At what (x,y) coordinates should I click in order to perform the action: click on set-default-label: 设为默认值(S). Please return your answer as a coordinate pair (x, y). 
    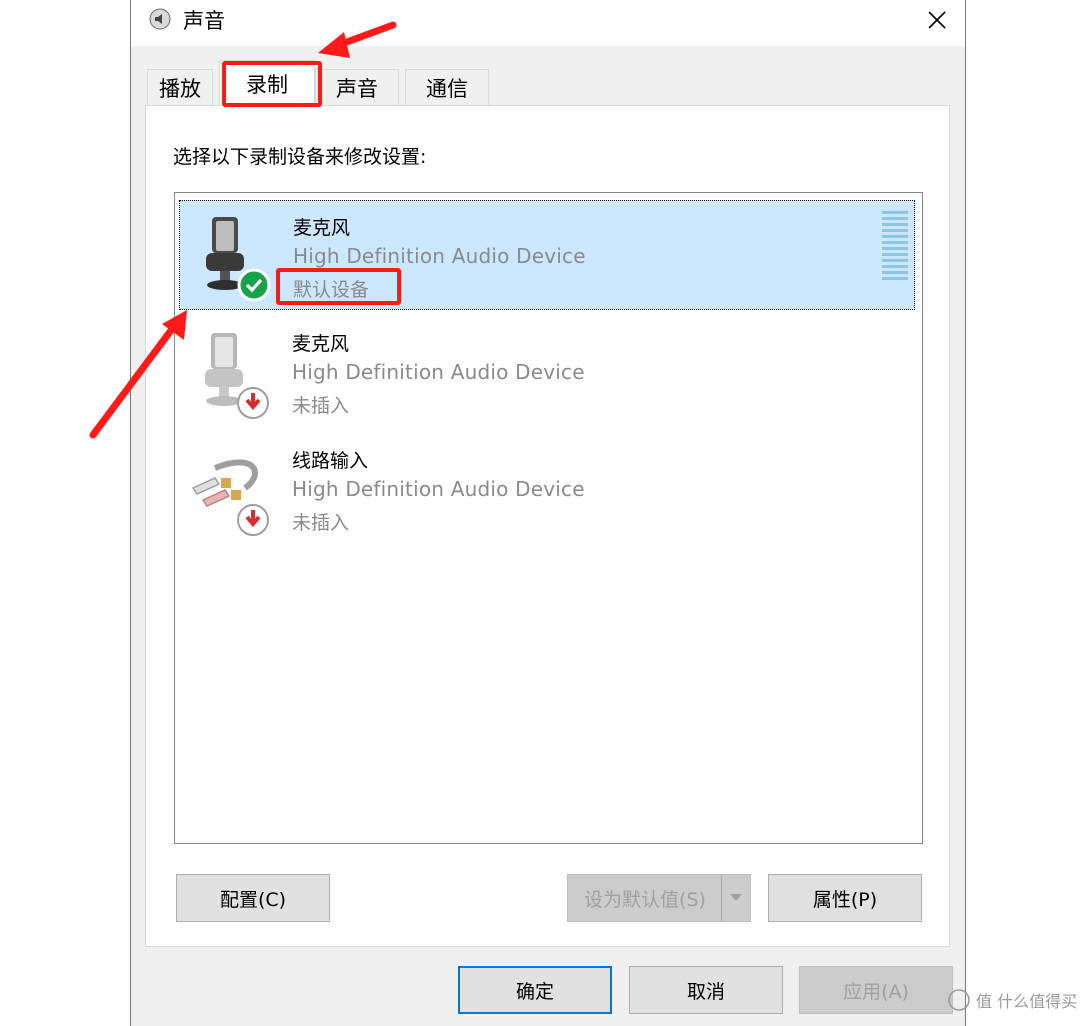
    Looking at the image, I should click on (645, 899).